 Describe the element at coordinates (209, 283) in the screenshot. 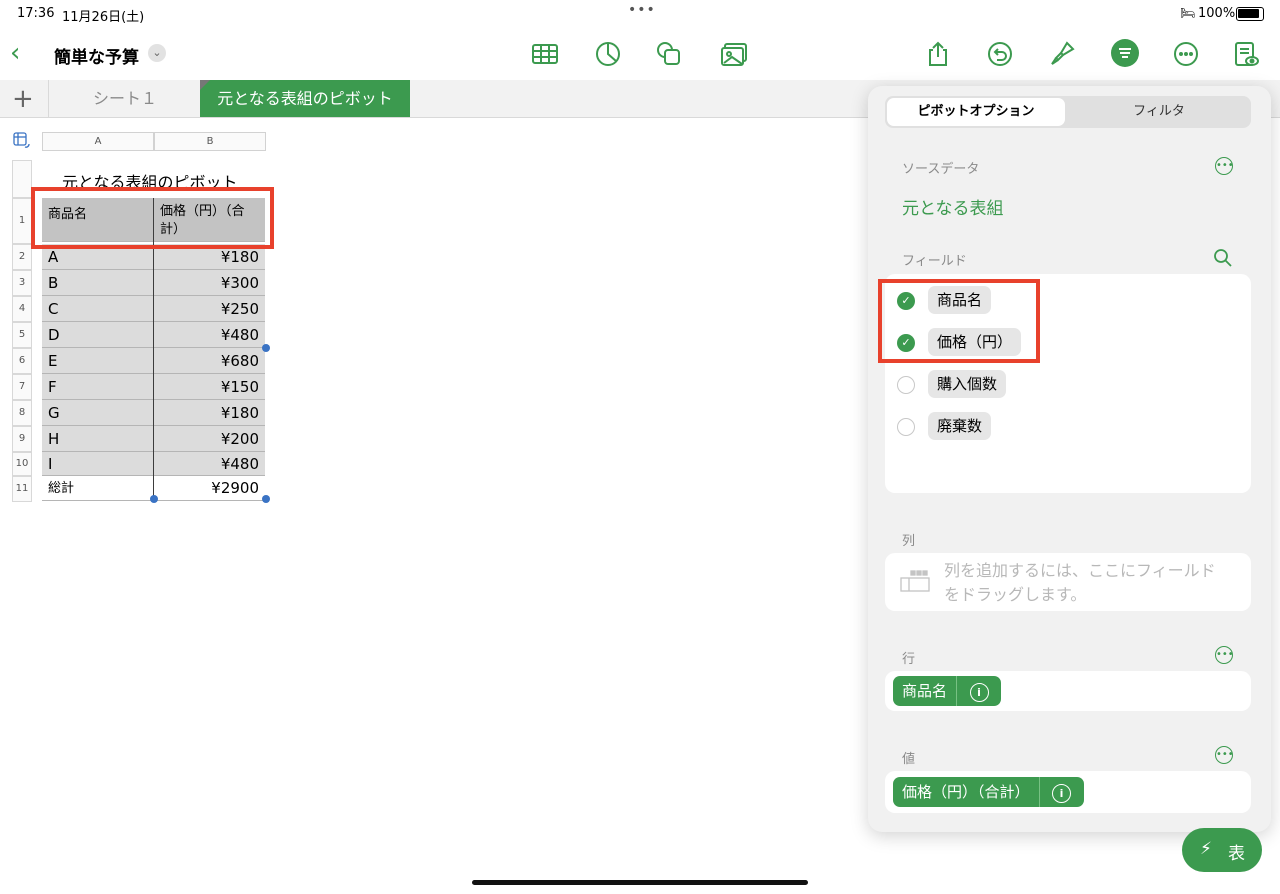

I see `table-cell-b: ¥300` at that location.